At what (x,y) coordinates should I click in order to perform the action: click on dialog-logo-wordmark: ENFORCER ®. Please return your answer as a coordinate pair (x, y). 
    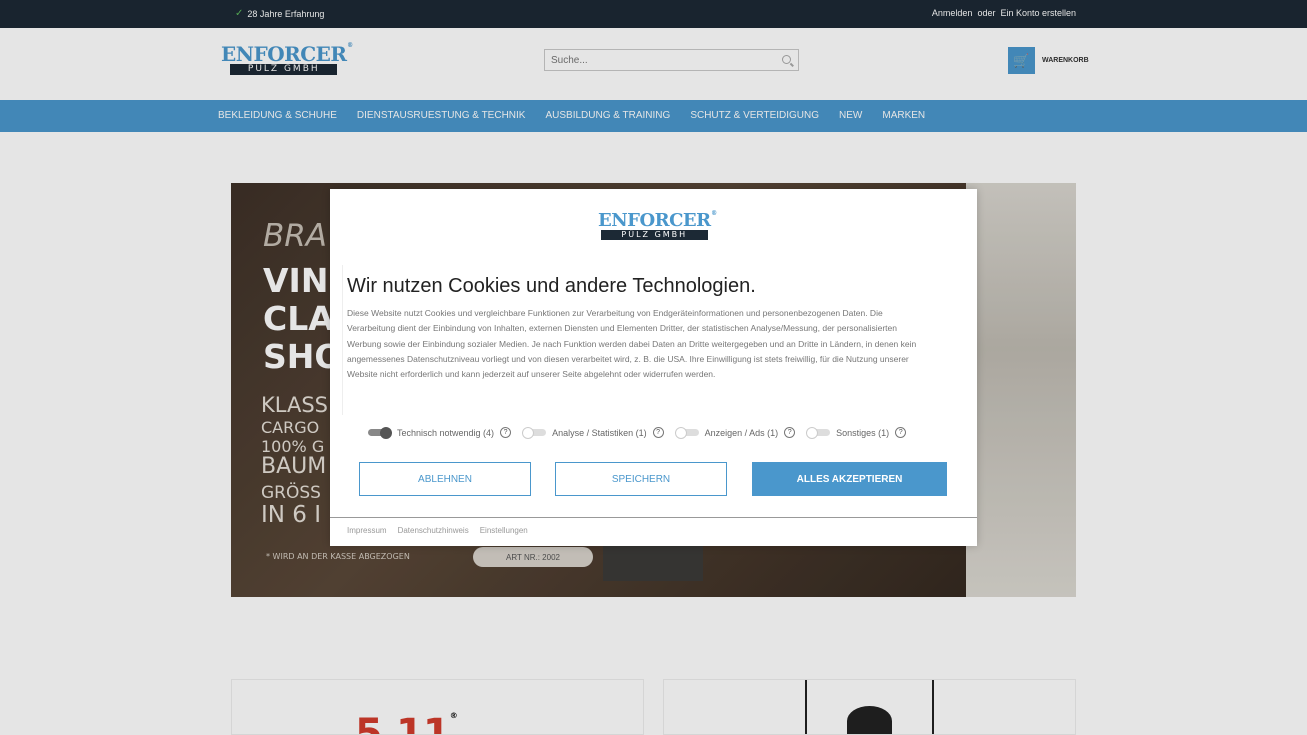
    Looking at the image, I should click on (657, 220).